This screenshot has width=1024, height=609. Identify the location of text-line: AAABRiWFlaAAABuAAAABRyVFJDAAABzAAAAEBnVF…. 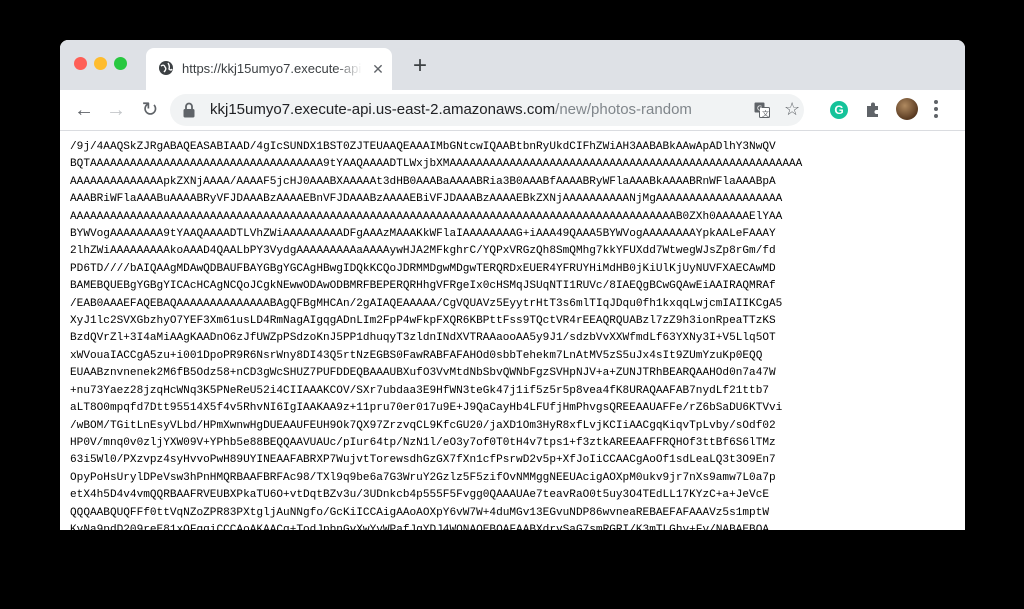
(426, 199).